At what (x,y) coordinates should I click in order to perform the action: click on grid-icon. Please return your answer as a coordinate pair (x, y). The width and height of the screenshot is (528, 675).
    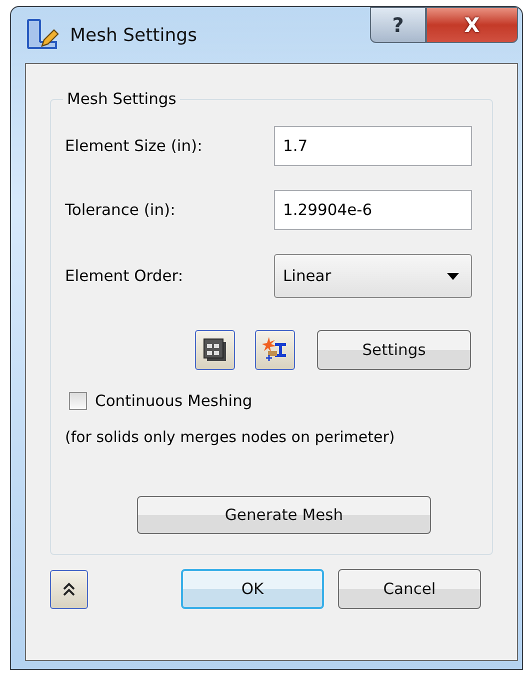
    Looking at the image, I should click on (215, 350).